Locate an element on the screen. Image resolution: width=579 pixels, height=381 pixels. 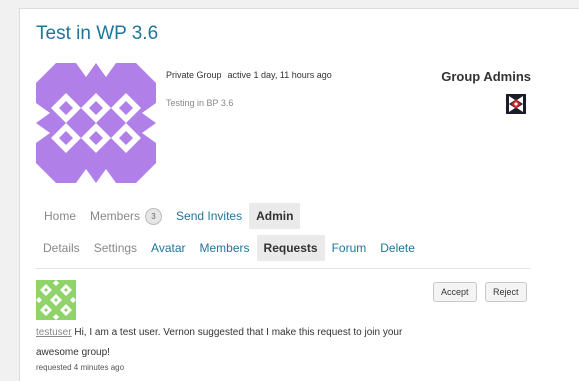
admin-avatar is located at coordinates (516, 104).